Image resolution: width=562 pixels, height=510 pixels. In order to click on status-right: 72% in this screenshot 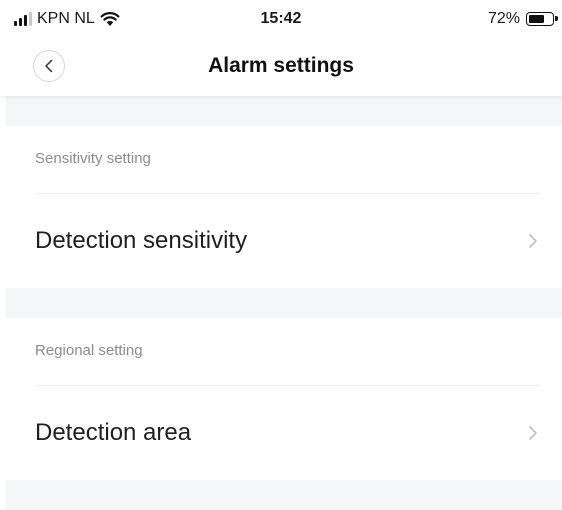, I will do `click(522, 19)`.